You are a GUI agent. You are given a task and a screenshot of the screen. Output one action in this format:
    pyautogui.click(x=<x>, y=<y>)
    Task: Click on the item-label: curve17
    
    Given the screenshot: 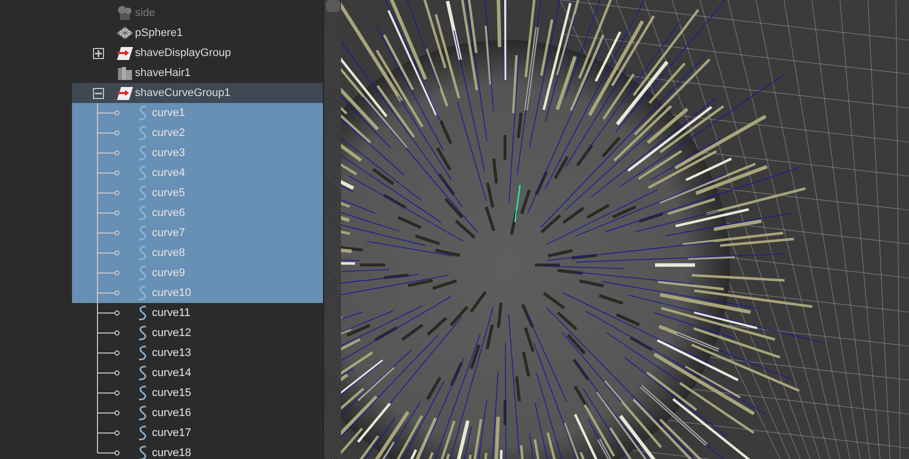 What is the action you would take?
    pyautogui.click(x=172, y=433)
    